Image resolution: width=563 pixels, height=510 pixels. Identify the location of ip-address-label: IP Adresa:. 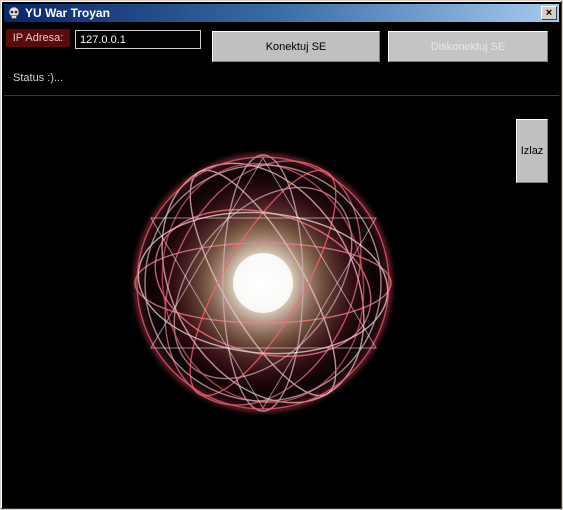
(38, 38).